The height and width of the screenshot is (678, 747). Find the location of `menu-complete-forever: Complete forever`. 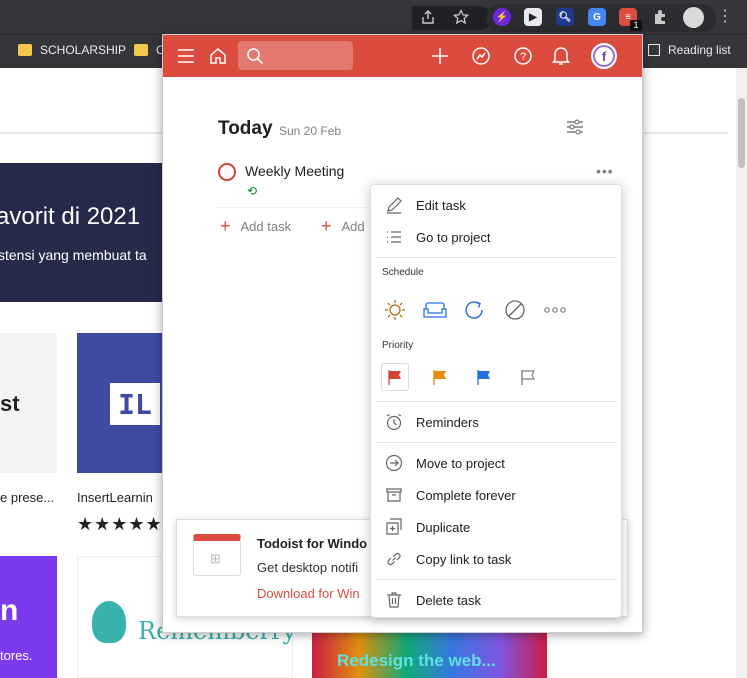

menu-complete-forever: Complete forever is located at coordinates (496, 495).